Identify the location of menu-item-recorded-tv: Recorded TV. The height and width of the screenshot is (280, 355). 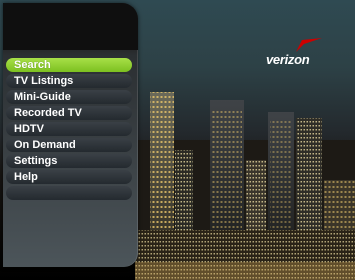
(69, 113).